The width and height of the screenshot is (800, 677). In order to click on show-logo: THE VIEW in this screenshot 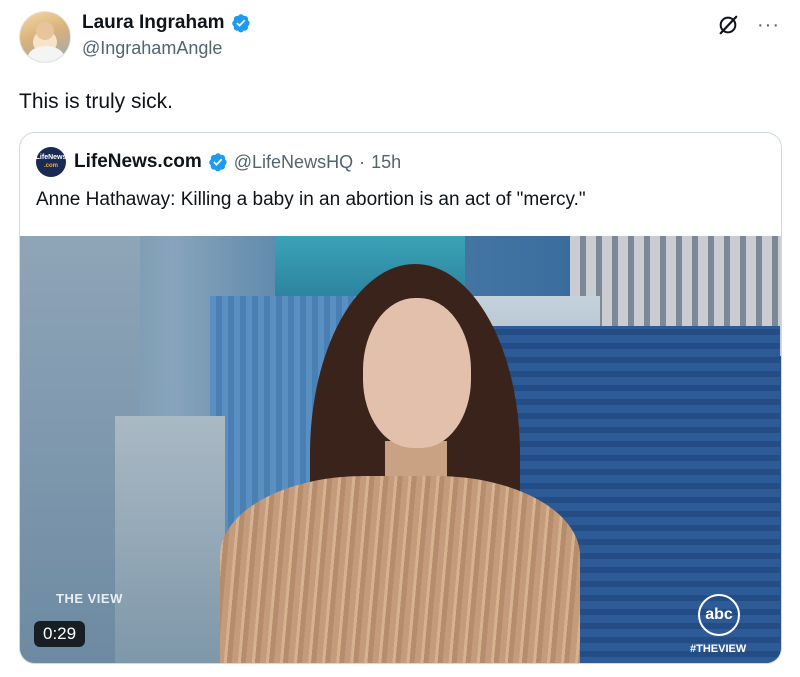, I will do `click(89, 598)`.